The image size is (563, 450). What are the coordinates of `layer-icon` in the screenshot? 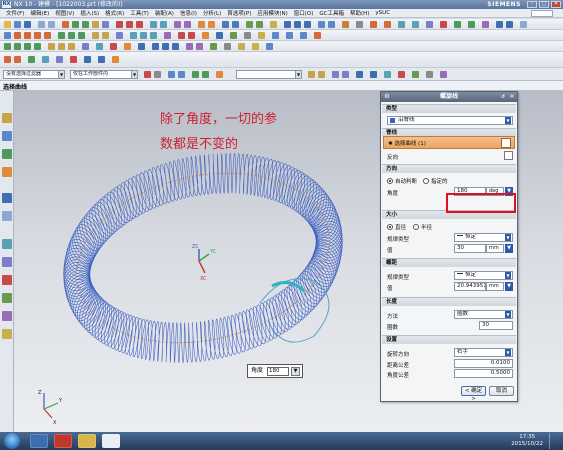 It's located at (345, 24).